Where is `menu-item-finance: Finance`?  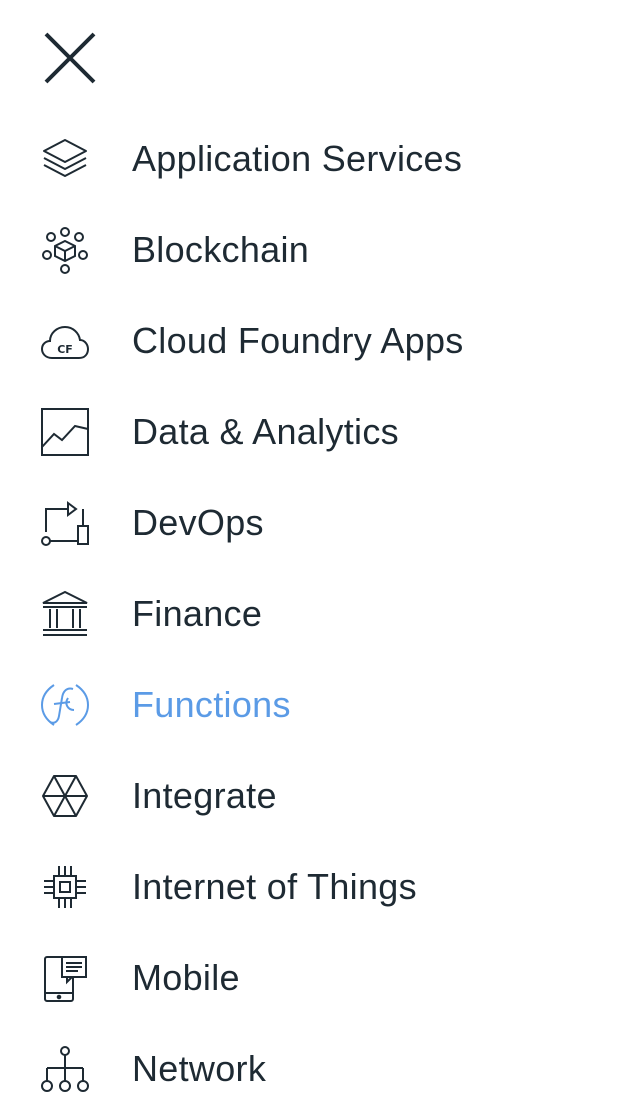
menu-item-finance: Finance is located at coordinates (317, 614).